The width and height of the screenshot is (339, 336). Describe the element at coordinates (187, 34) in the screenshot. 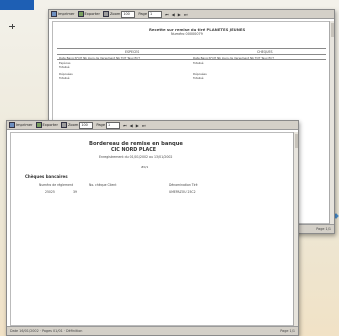

I see `report-subtitle: Numéro 00000079` at that location.